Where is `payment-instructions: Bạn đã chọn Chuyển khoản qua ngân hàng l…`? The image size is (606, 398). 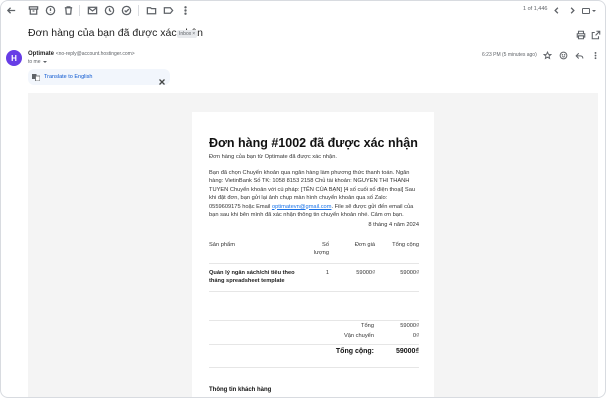
payment-instructions: Bạn đã chọn Chuyển khoản qua ngân hàng l… is located at coordinates (314, 194).